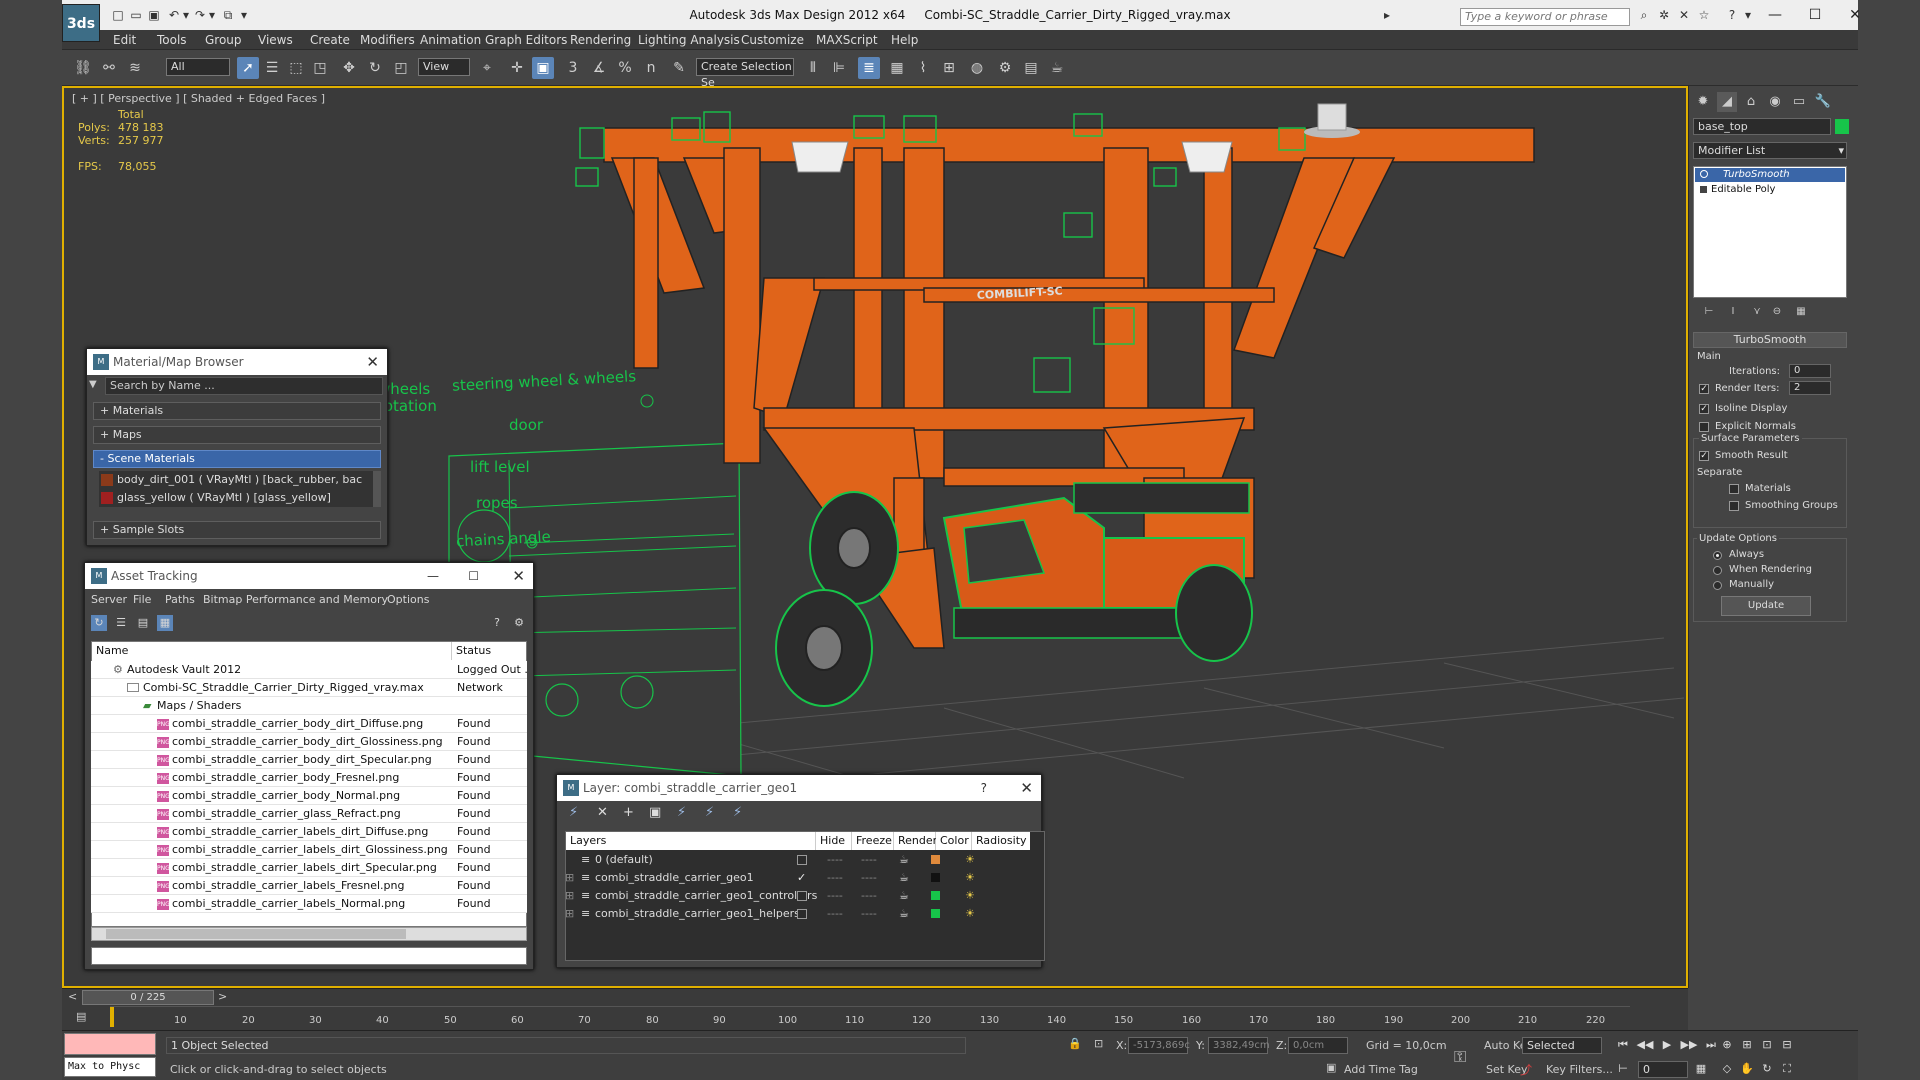 This screenshot has width=1920, height=1080. Describe the element at coordinates (804, 860) in the screenshot. I see `layer-row-default: ≡ 0 (default) ---- ---- ☕ ☀` at that location.